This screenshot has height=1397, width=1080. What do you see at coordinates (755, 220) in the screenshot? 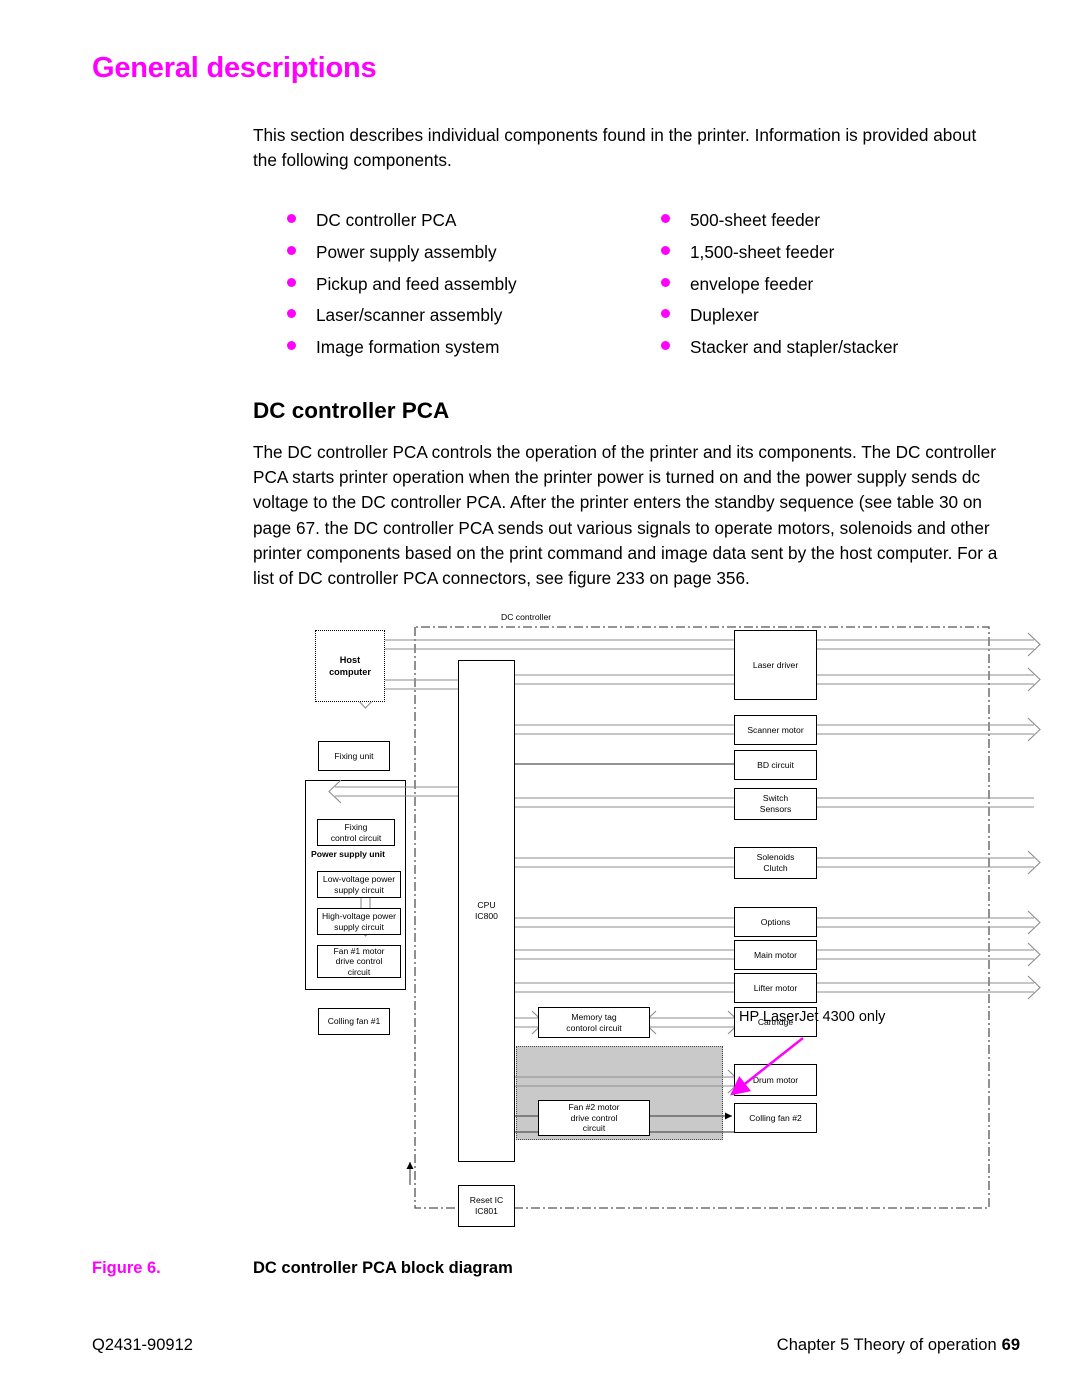
I see `list-item-label: 500-sheet feeder` at bounding box center [755, 220].